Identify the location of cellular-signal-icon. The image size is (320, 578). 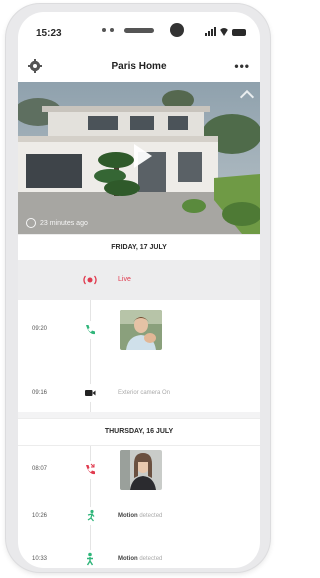
(210, 31).